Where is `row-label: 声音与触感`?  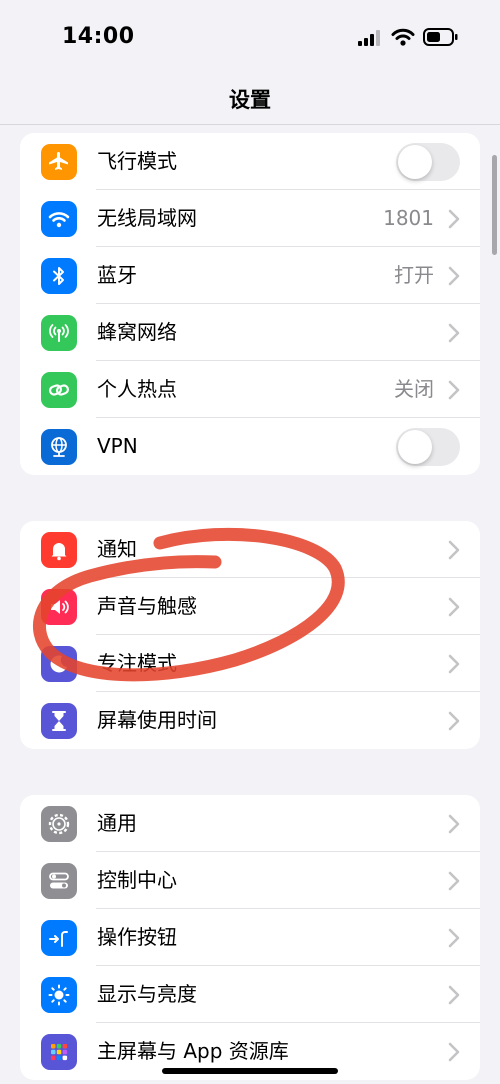
row-label: 声音与触感 is located at coordinates (147, 606).